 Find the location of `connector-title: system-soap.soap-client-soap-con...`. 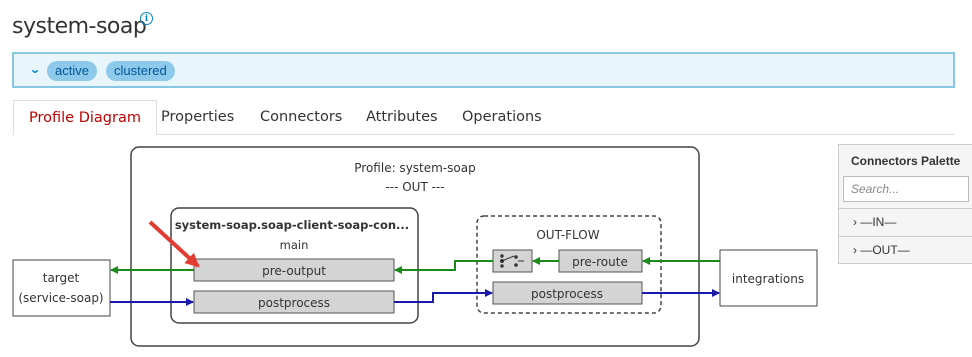

connector-title: system-soap.soap-client-soap-con... is located at coordinates (292, 225).